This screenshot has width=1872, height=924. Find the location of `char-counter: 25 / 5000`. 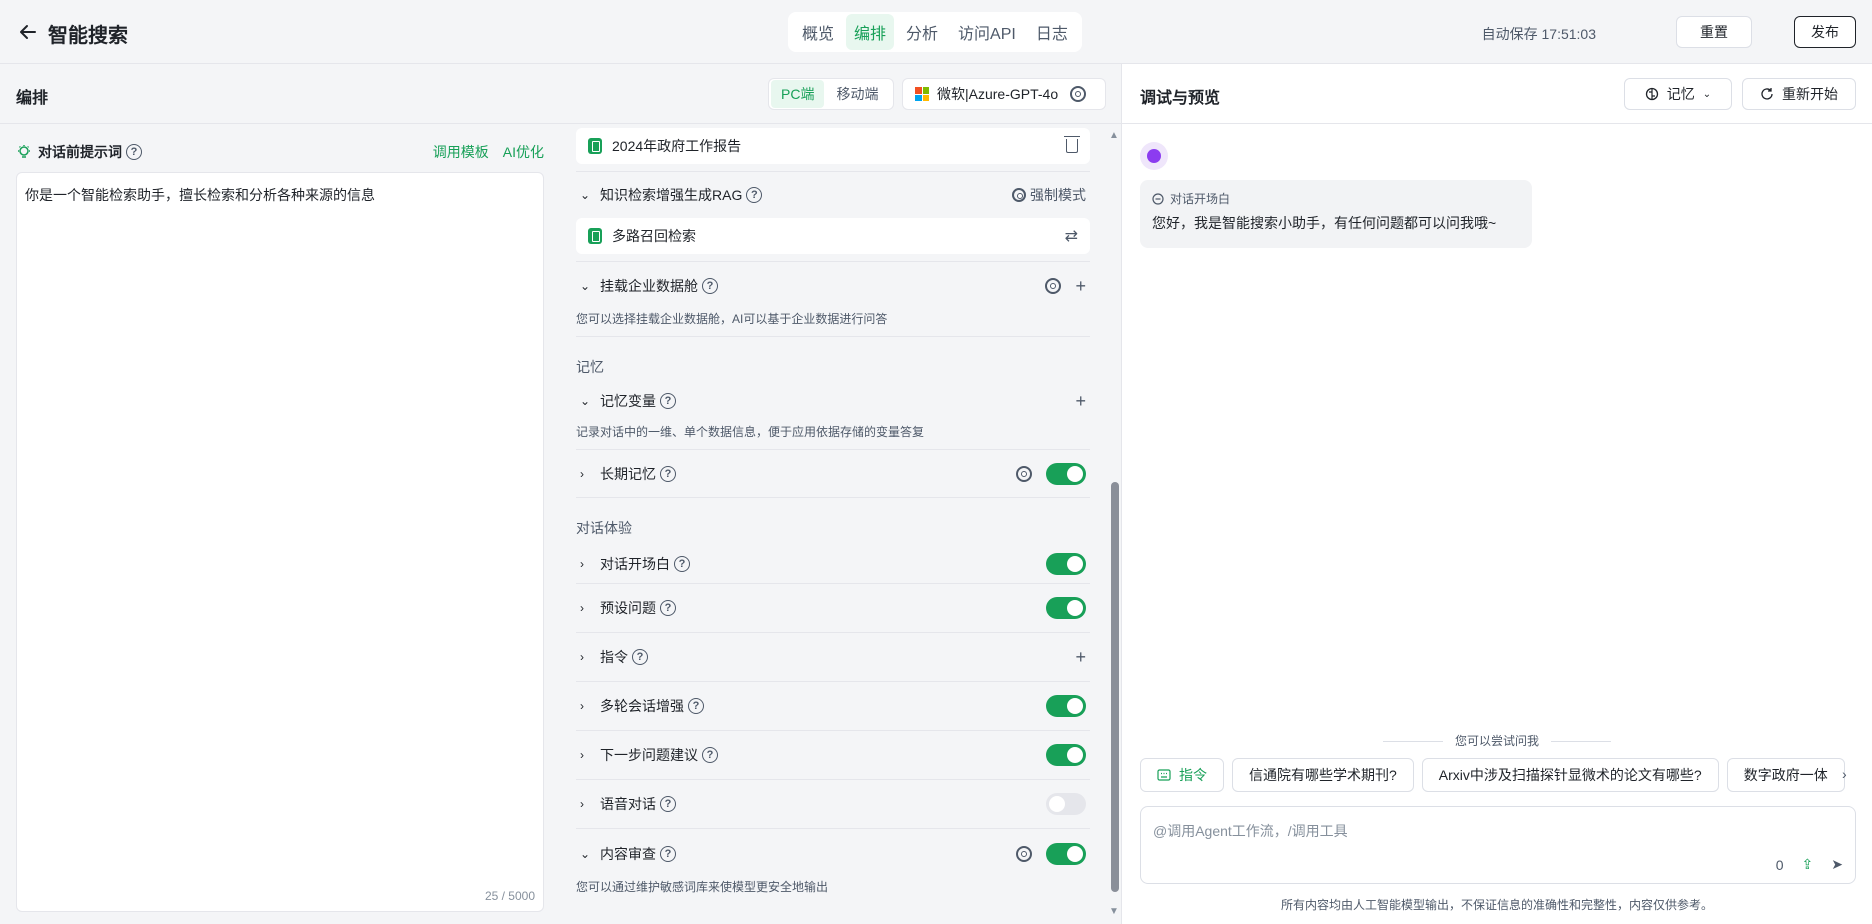

char-counter: 25 / 5000 is located at coordinates (509, 896).